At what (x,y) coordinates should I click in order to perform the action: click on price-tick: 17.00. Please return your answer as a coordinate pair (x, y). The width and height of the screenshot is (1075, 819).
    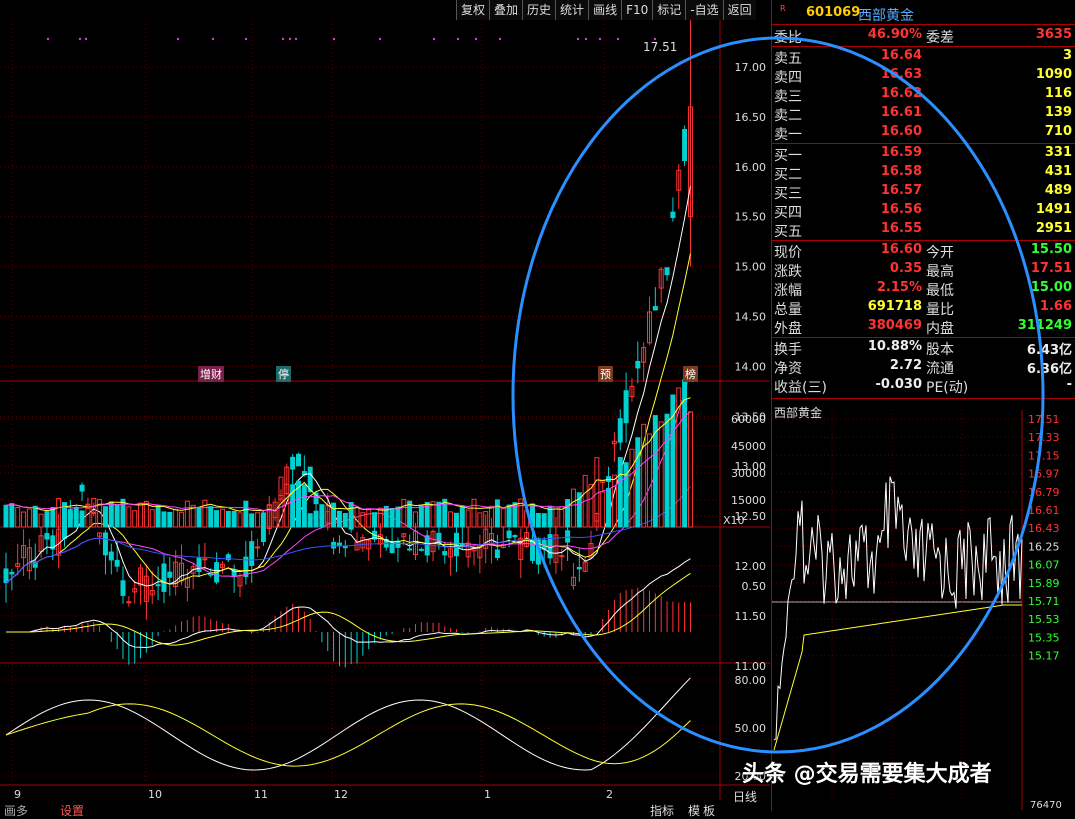
    Looking at the image, I should click on (751, 67).